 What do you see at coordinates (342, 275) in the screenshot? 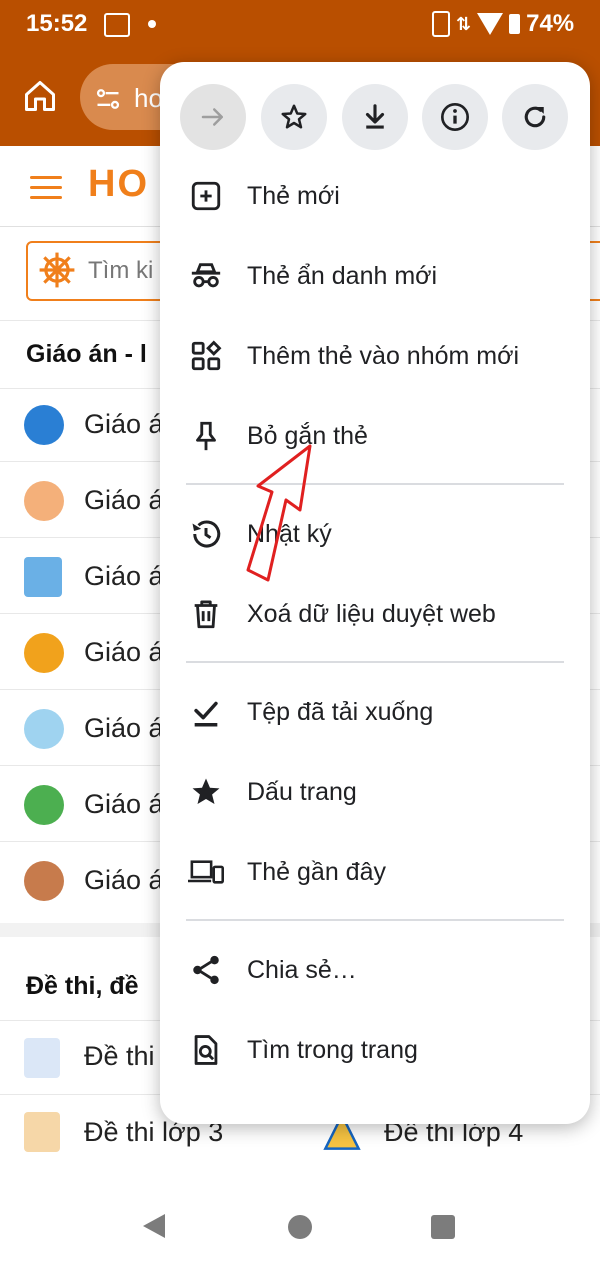
I see `menu-item-label: Thẻ ẩn danh mới` at bounding box center [342, 275].